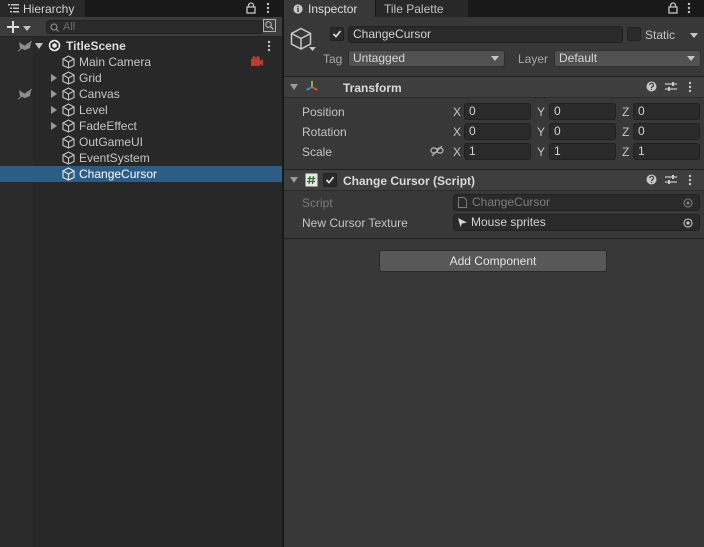  Describe the element at coordinates (582, 151) in the screenshot. I see `scale-y-field: 1` at that location.